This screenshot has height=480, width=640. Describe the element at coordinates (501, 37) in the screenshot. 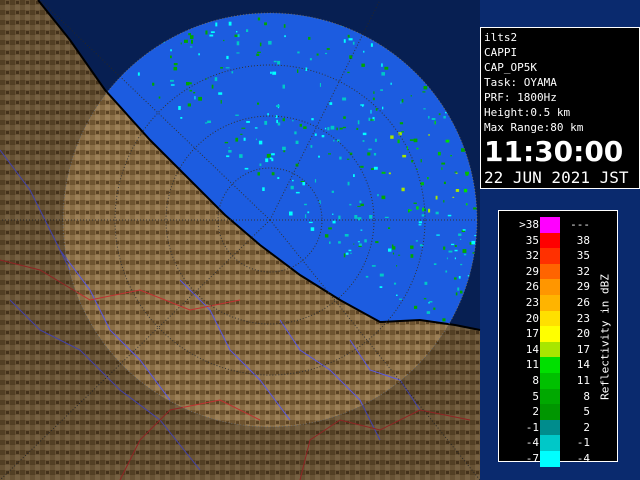

I see `product-id: ilts2` at that location.